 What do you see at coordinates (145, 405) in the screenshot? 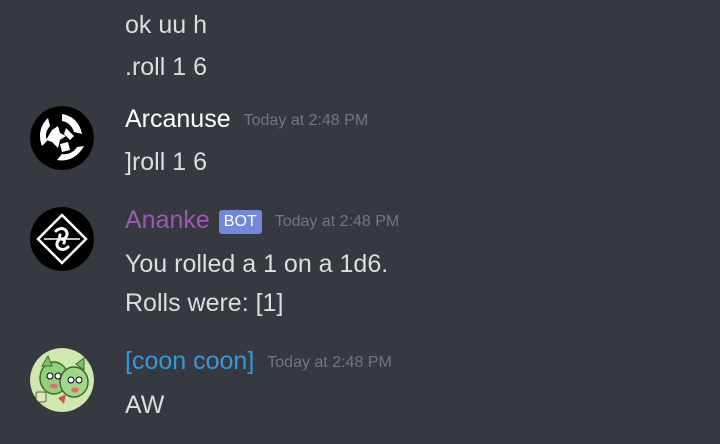
I see `message-text: AW` at bounding box center [145, 405].